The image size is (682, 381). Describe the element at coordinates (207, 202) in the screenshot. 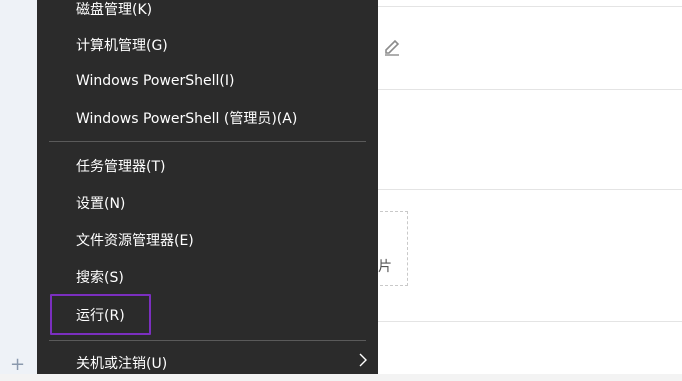

I see `menu-item-settings: 设置(N)` at that location.